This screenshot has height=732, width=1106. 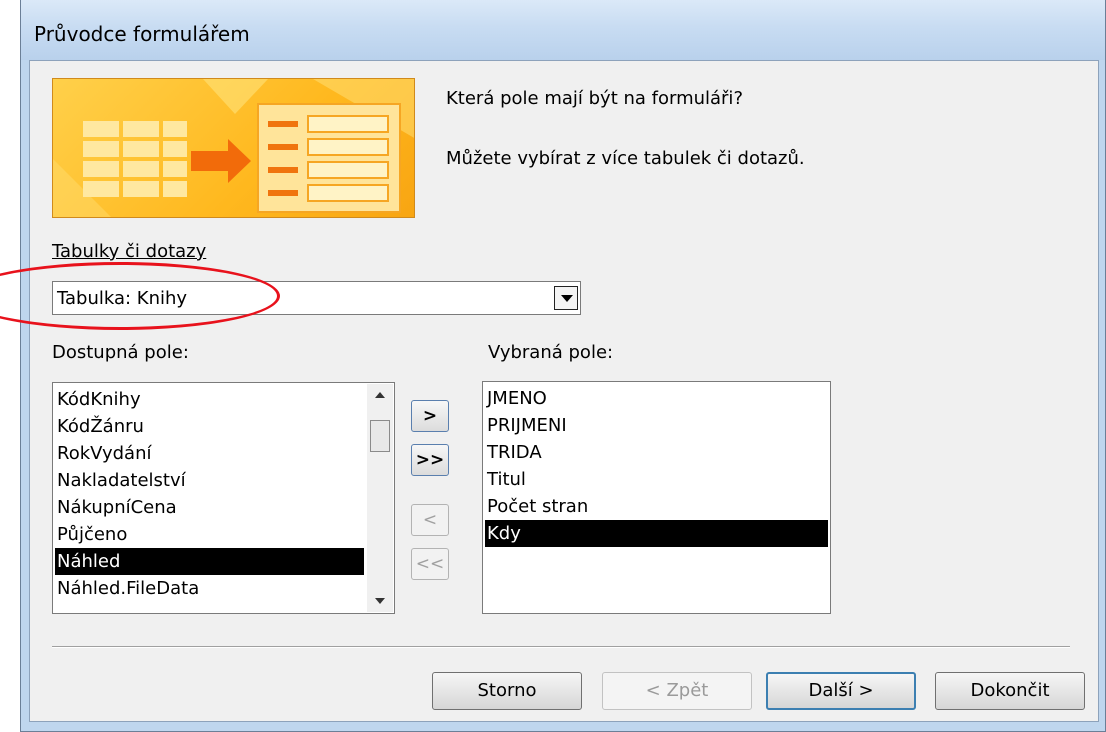 I want to click on list-item: Nakladatelství, so click(x=223, y=480).